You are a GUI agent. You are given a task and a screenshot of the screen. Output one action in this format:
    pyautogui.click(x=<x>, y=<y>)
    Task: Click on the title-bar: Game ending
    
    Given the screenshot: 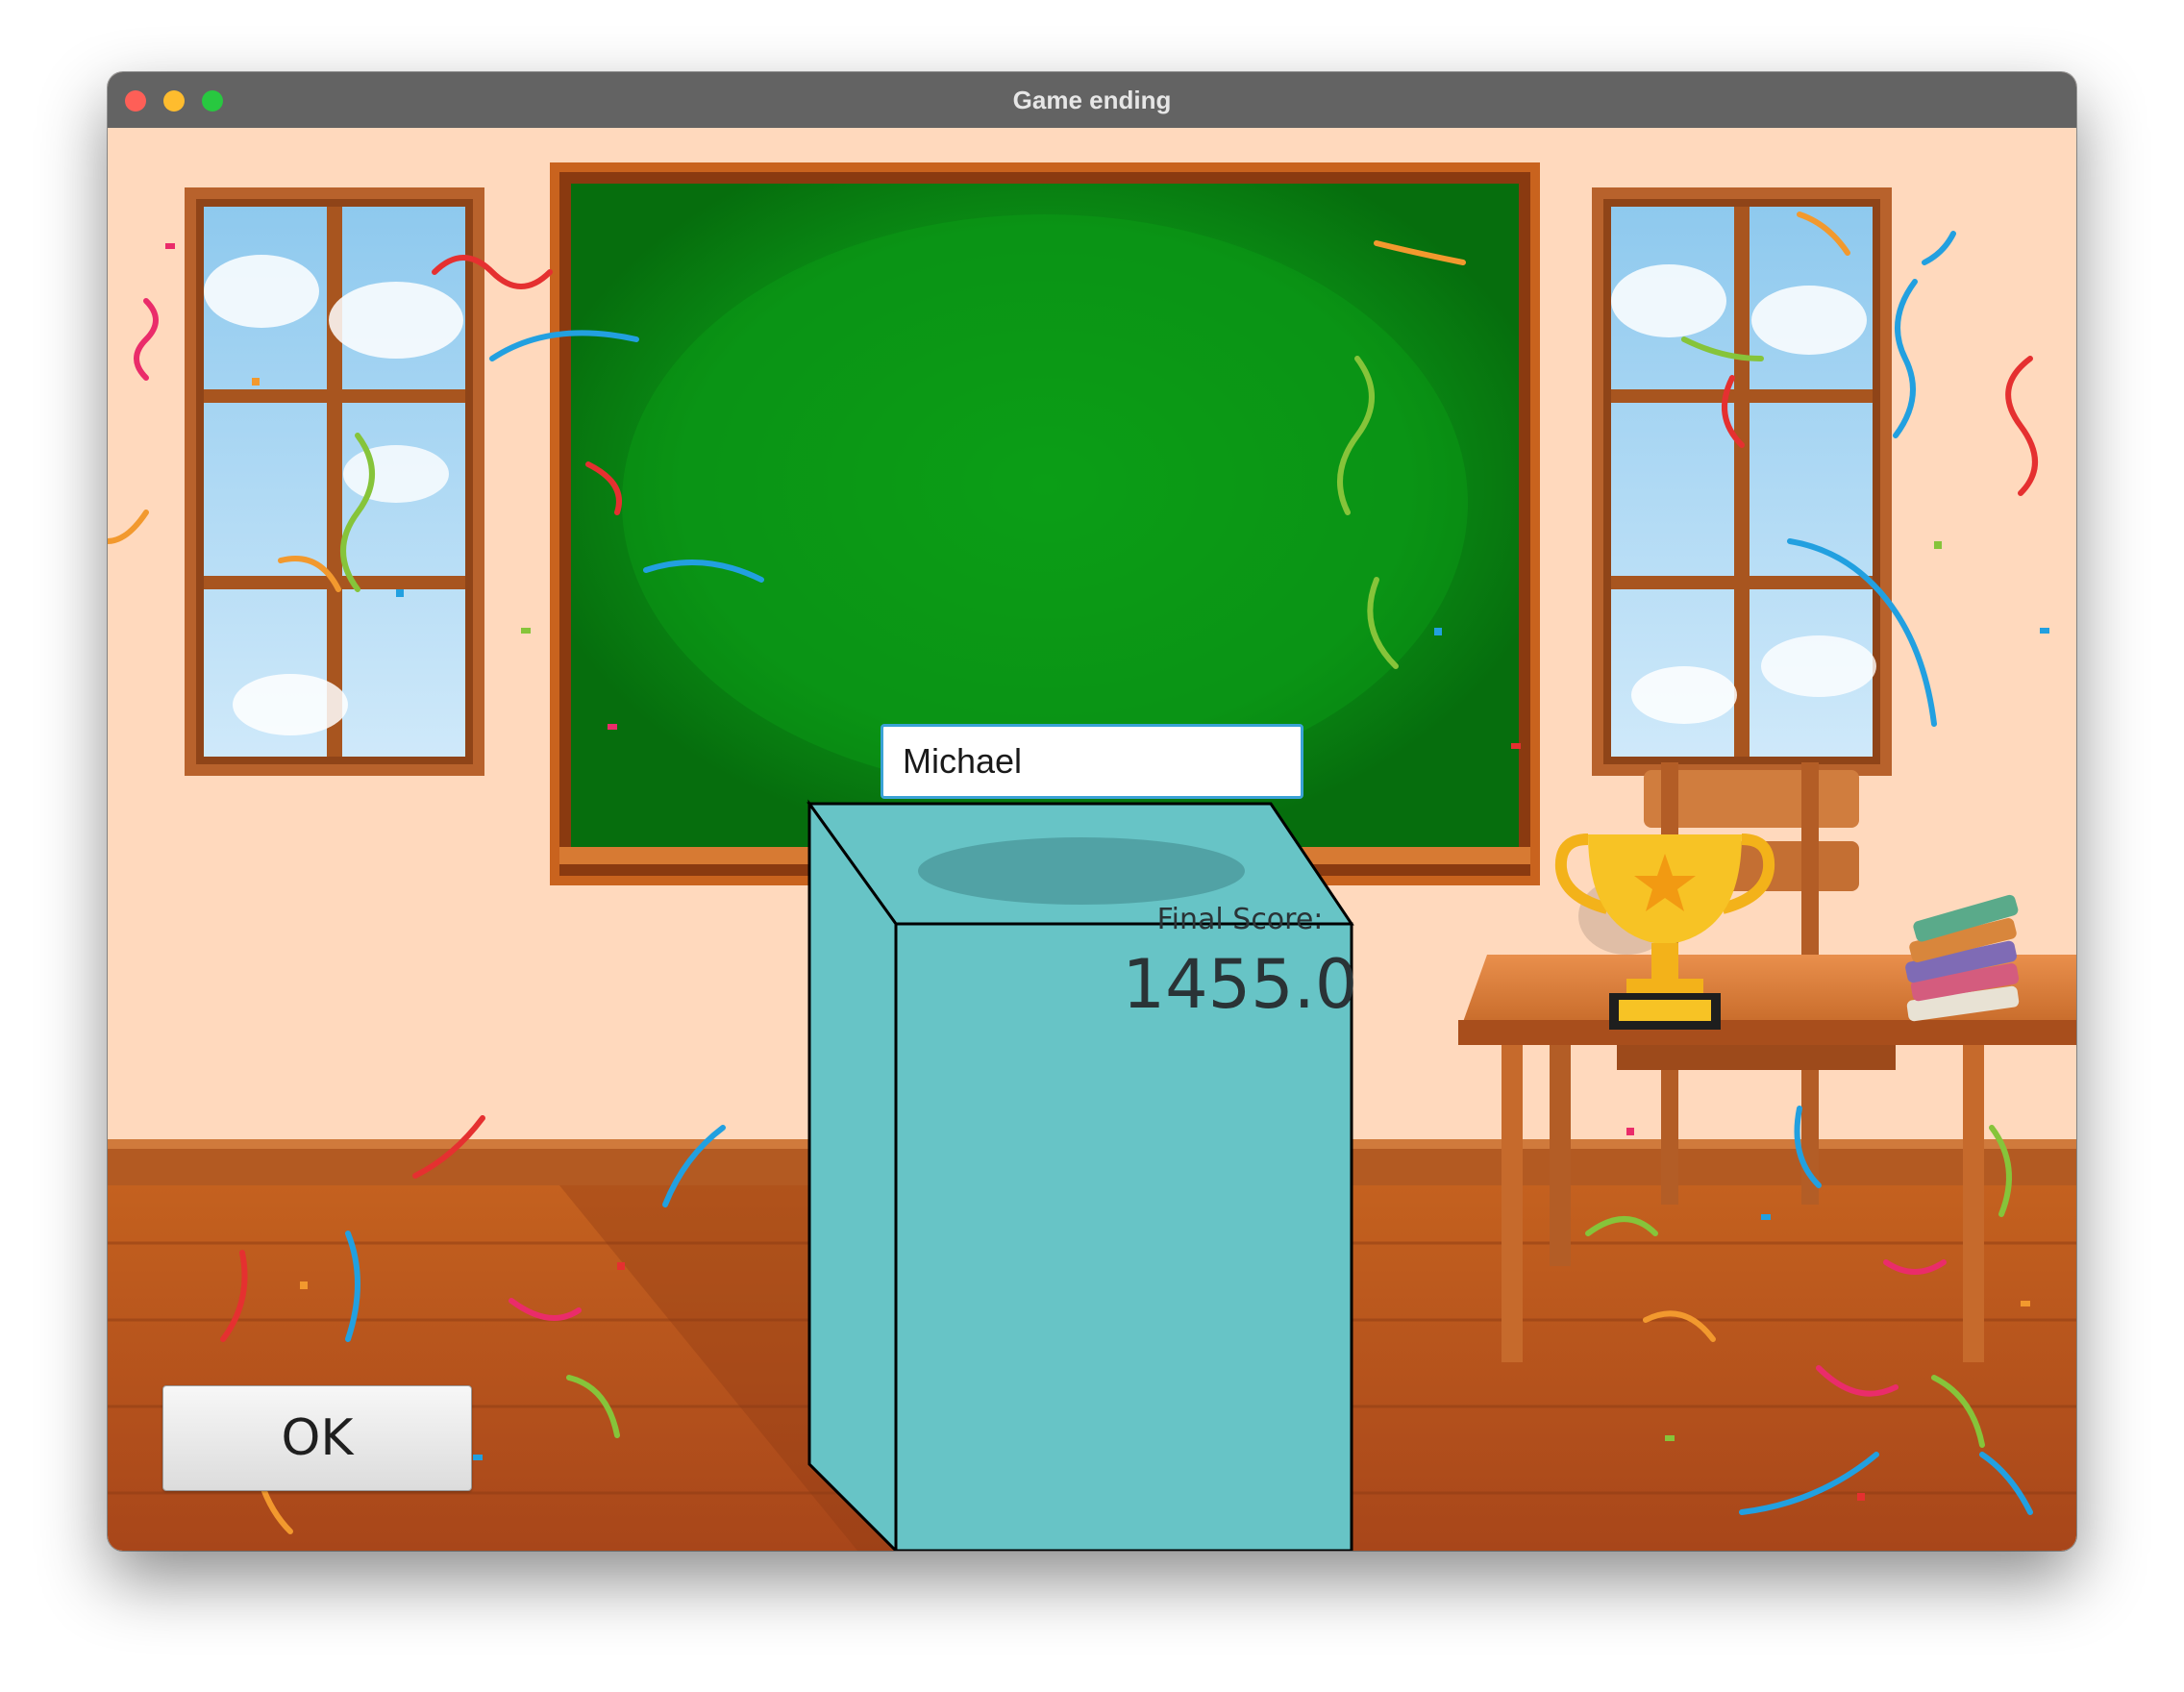 What is the action you would take?
    pyautogui.click(x=1092, y=100)
    